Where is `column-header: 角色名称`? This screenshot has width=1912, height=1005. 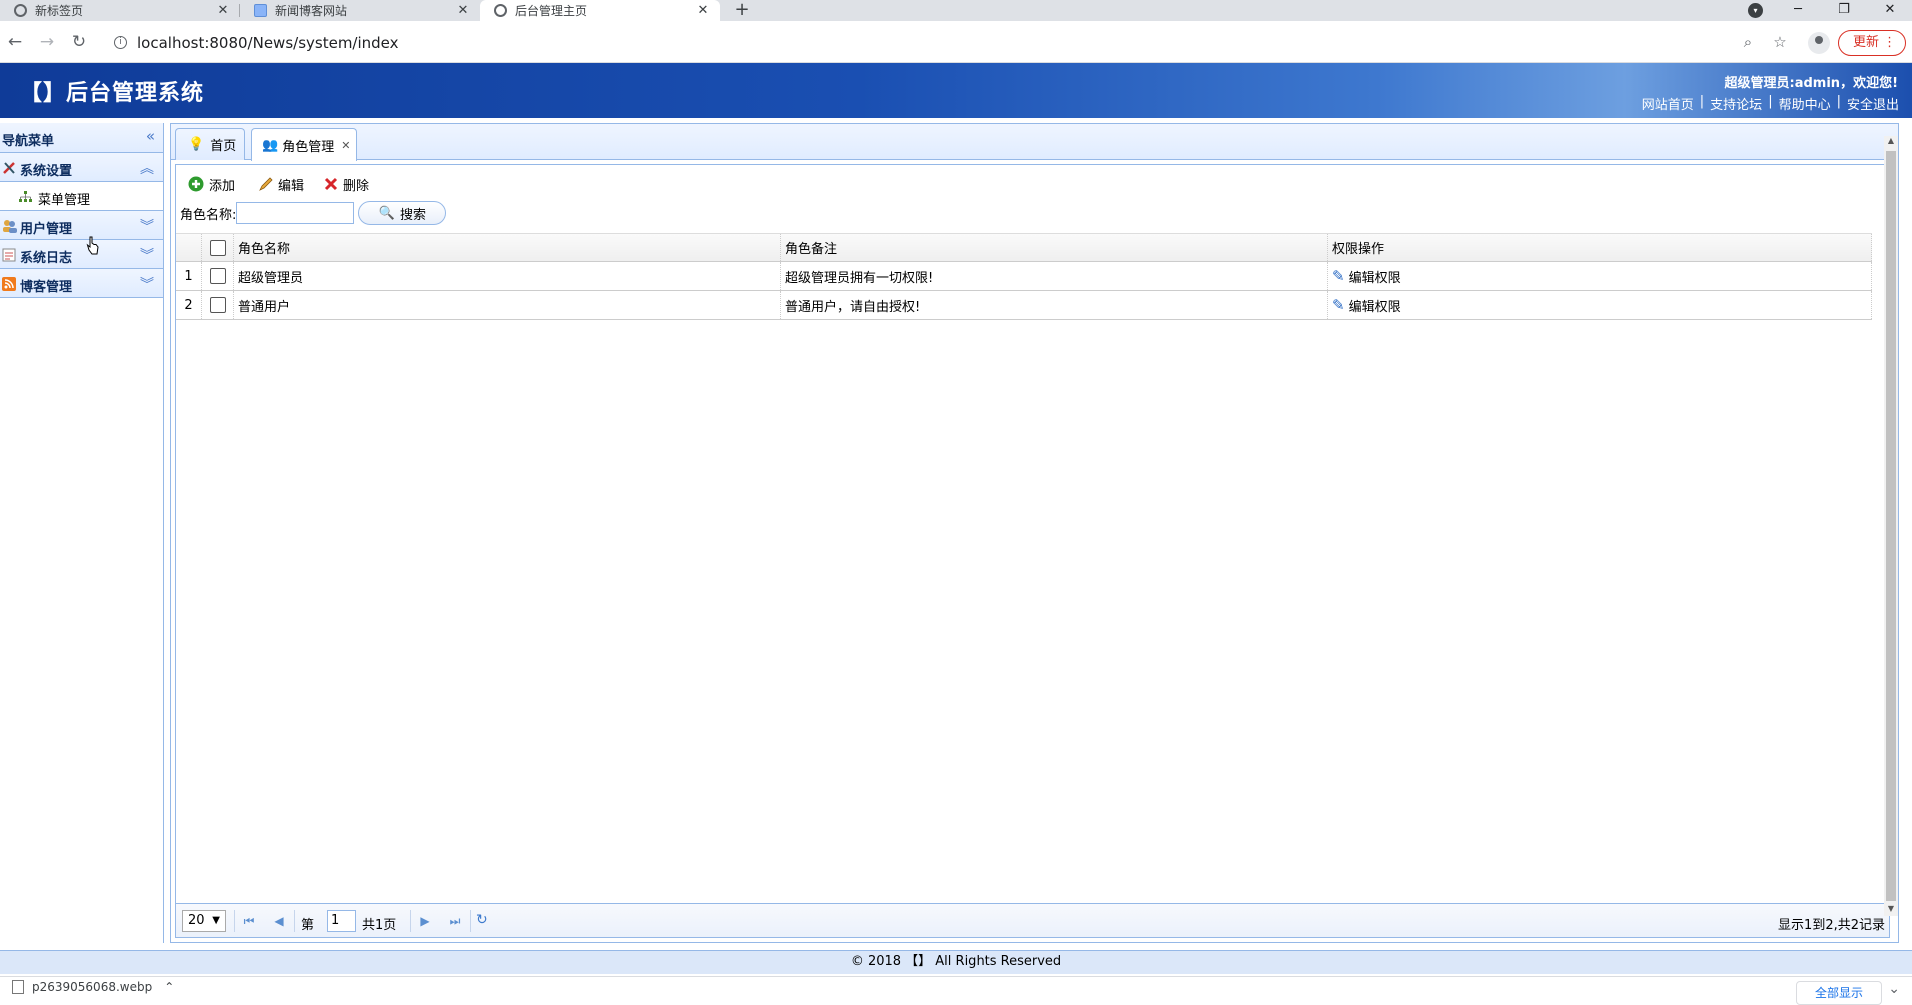 column-header: 角色名称 is located at coordinates (507, 247).